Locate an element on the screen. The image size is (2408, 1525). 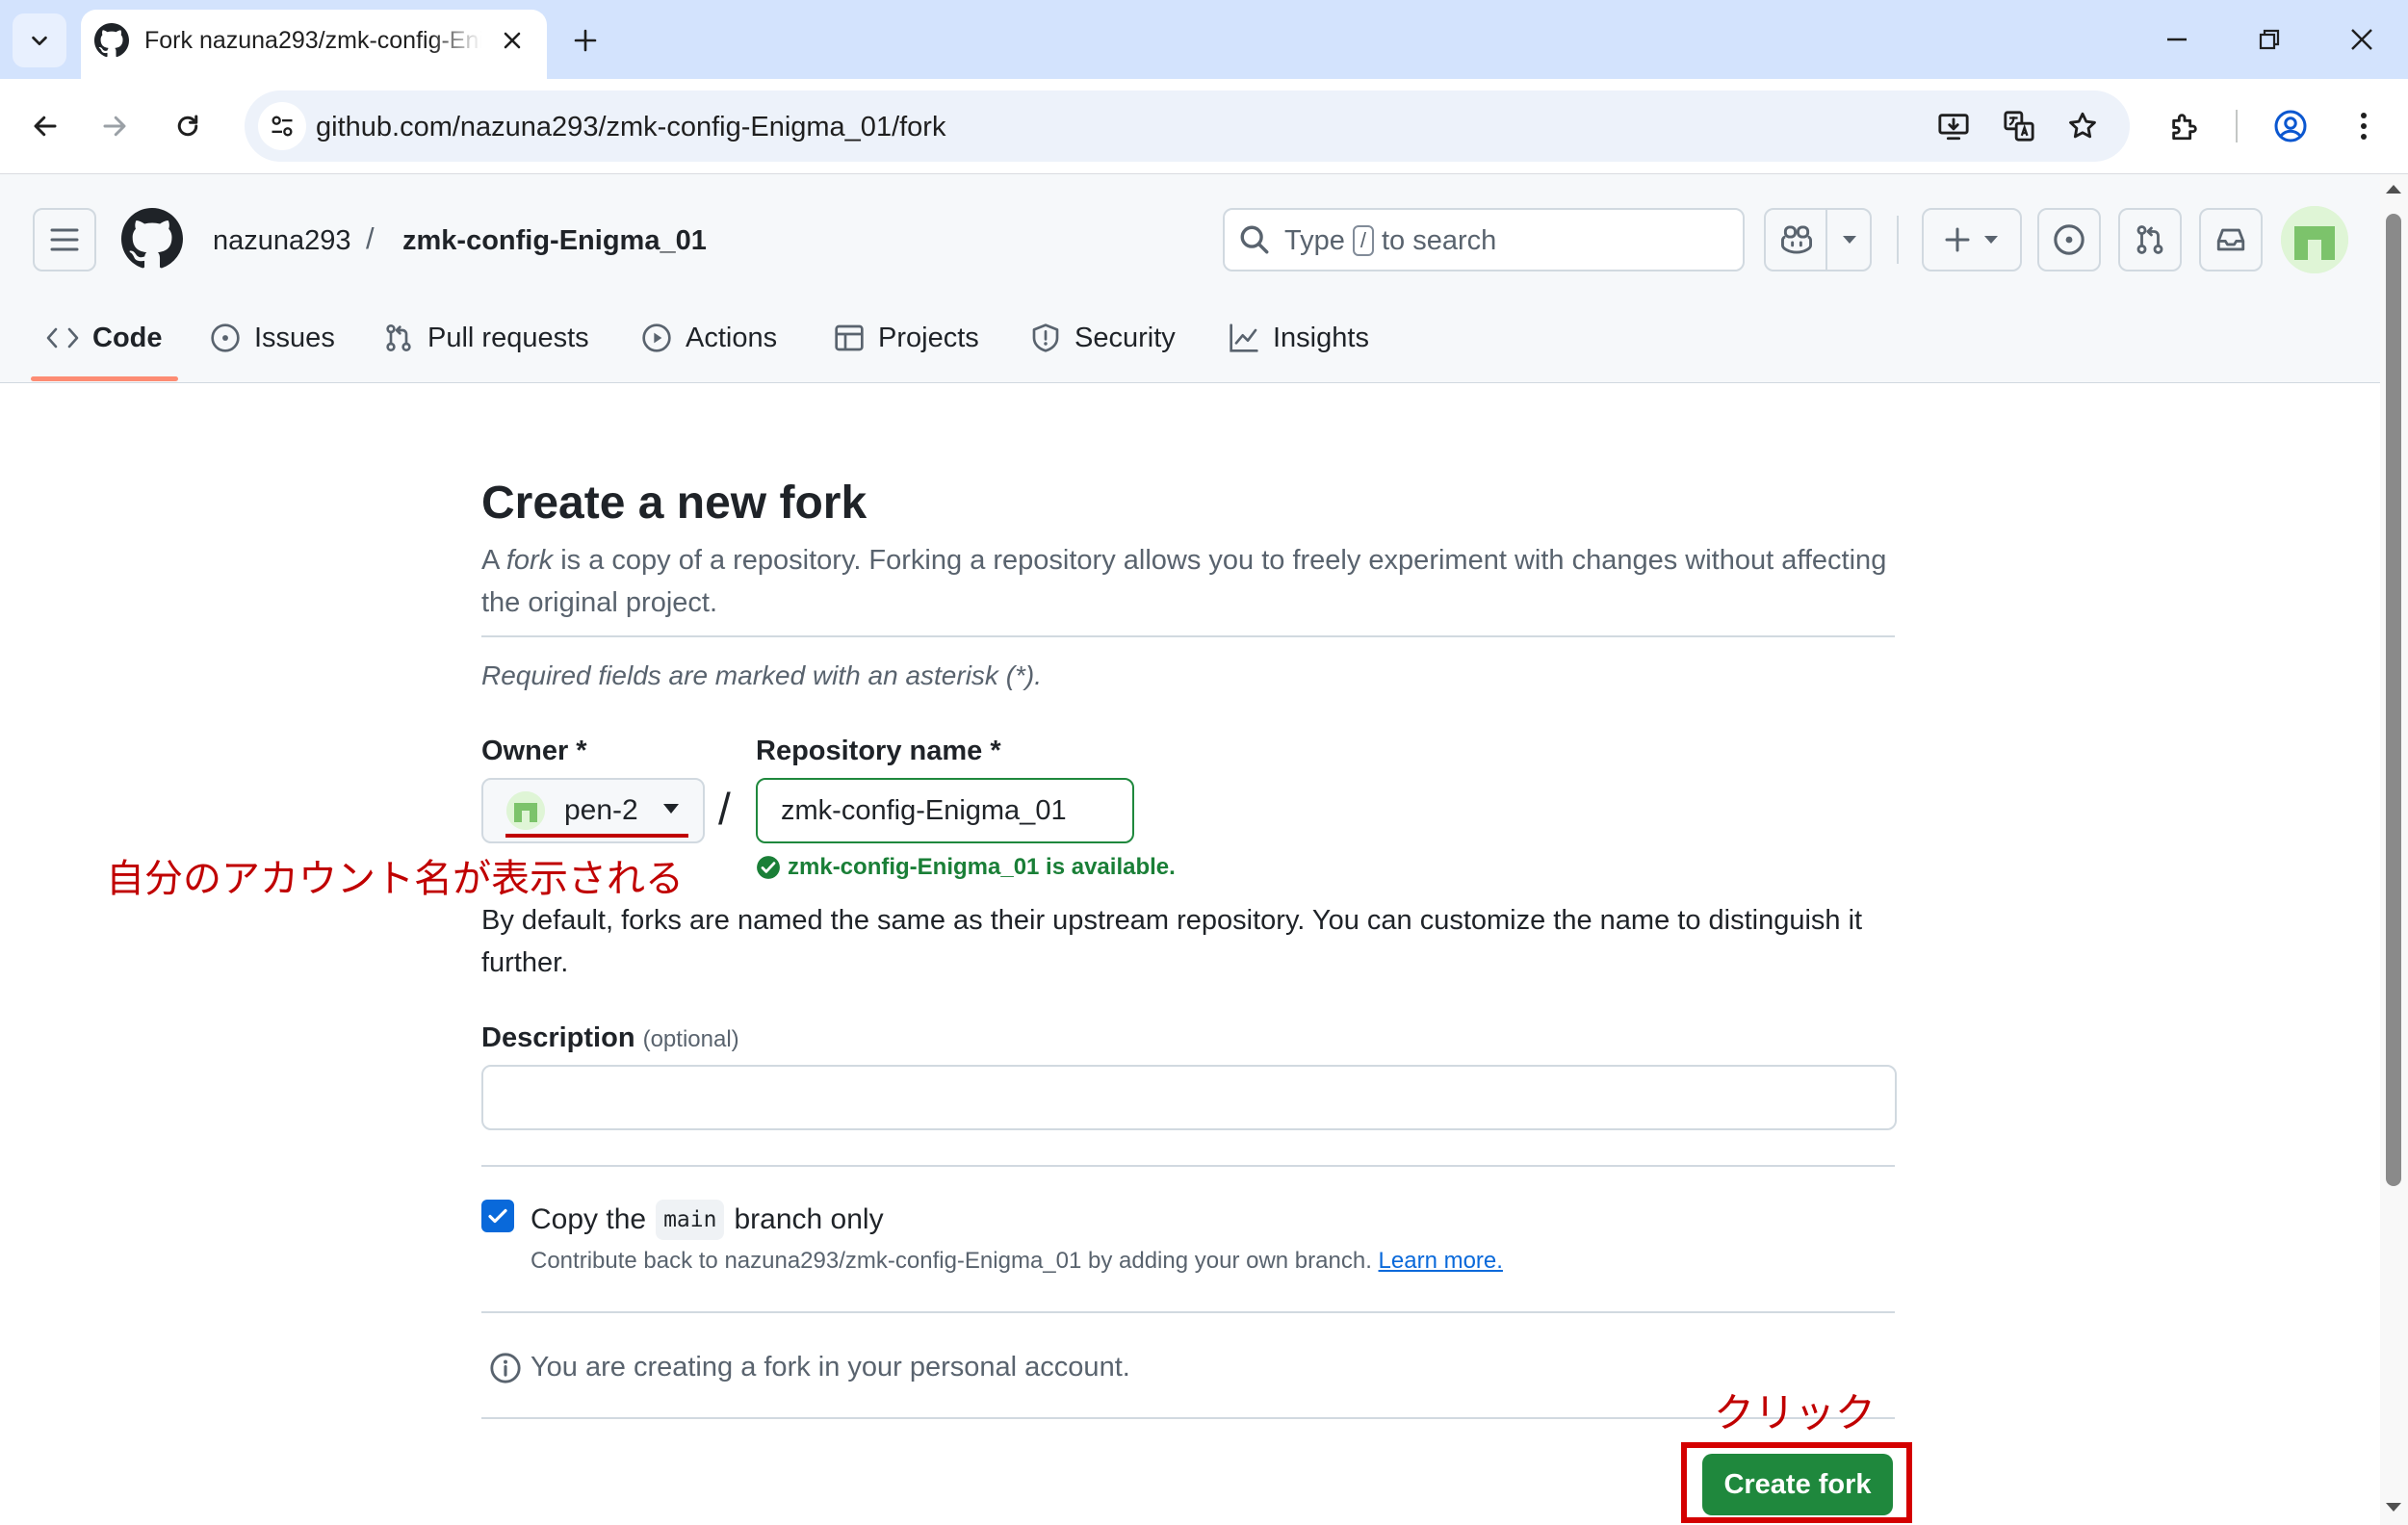
breadcrumb-repo-link: zmk-config-Enigma_01 is located at coordinates (555, 241).